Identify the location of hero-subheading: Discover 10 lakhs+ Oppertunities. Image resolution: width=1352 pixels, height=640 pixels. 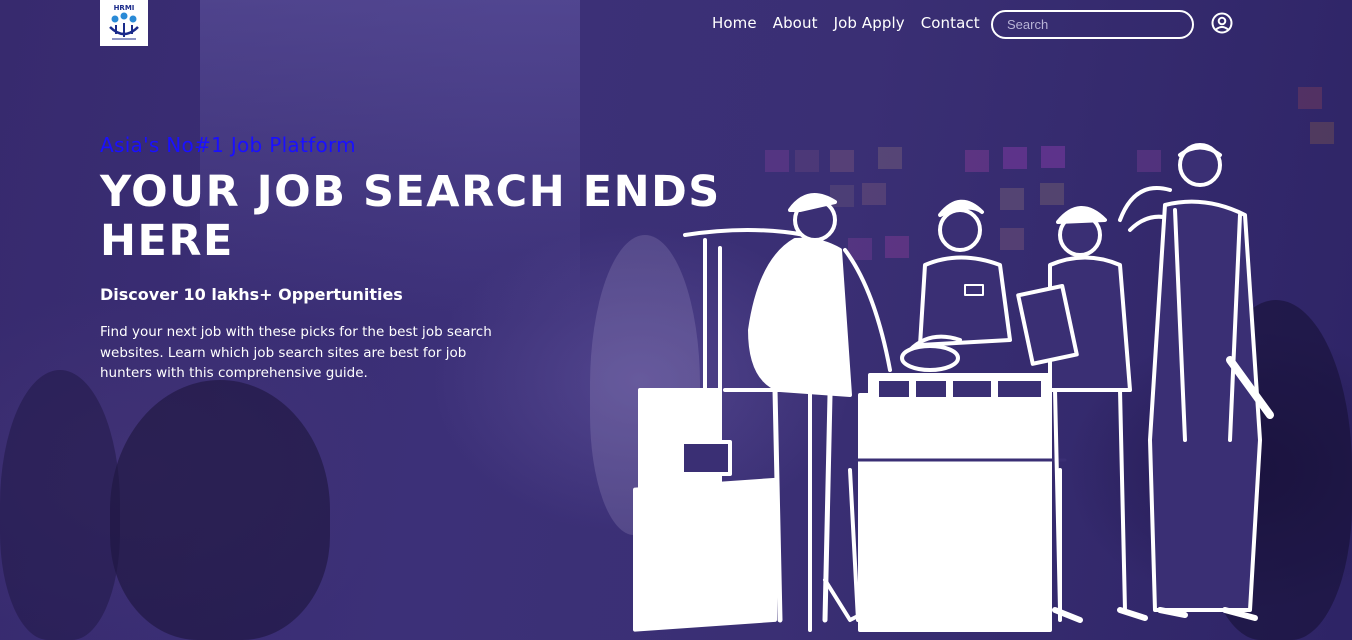
(251, 294).